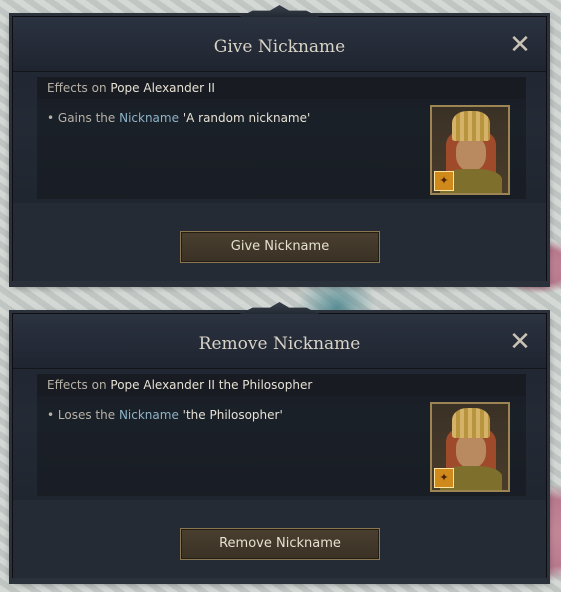  What do you see at coordinates (162, 88) in the screenshot?
I see `effects-target: Pope Alexander II` at bounding box center [162, 88].